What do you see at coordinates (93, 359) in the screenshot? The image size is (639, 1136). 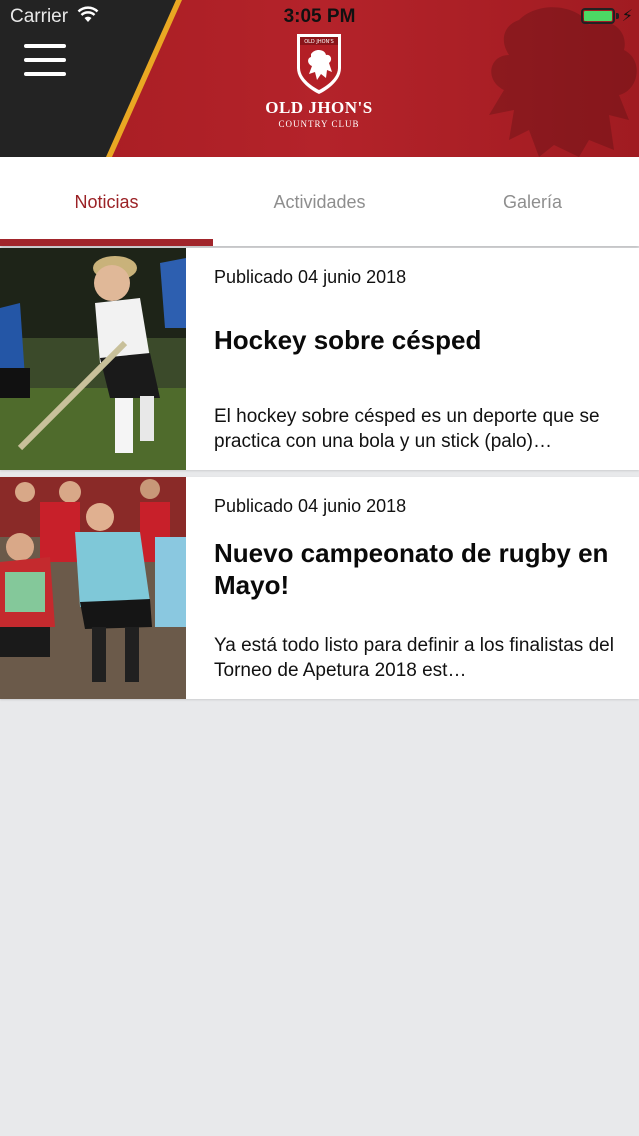 I see `news-thumbnail-hockey` at bounding box center [93, 359].